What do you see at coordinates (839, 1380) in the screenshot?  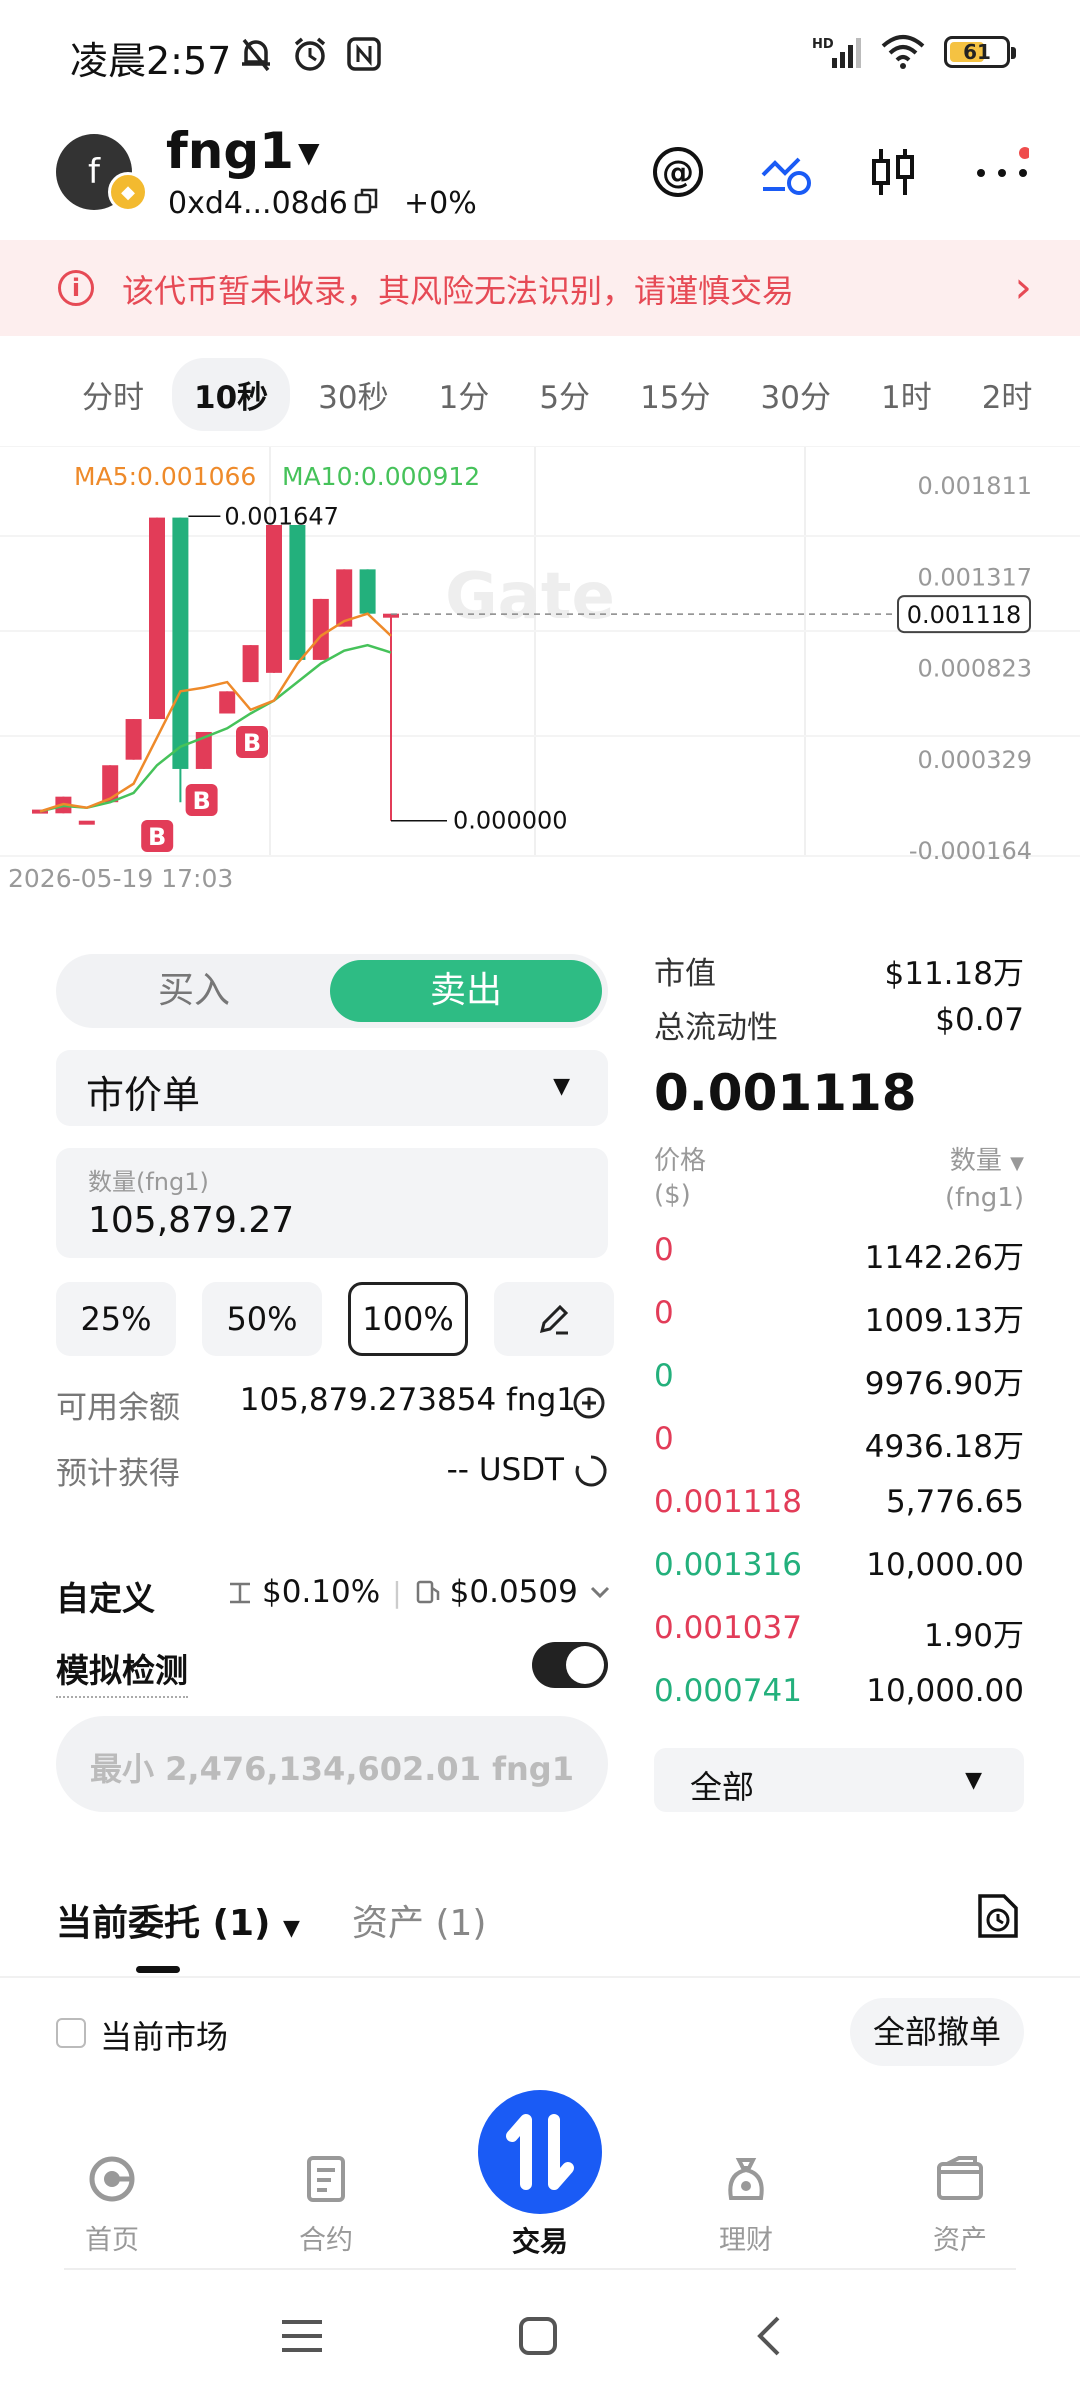 I see `orderbook-row: 0 9976.90万` at bounding box center [839, 1380].